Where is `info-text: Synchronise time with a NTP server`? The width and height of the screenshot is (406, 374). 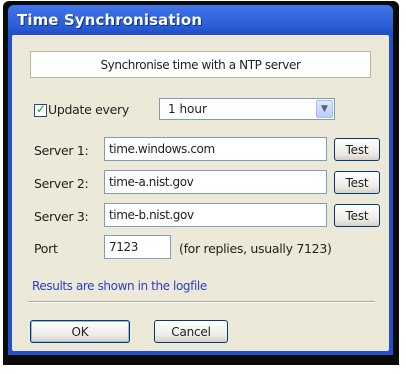
info-text: Synchronise time with a NTP server is located at coordinates (200, 64).